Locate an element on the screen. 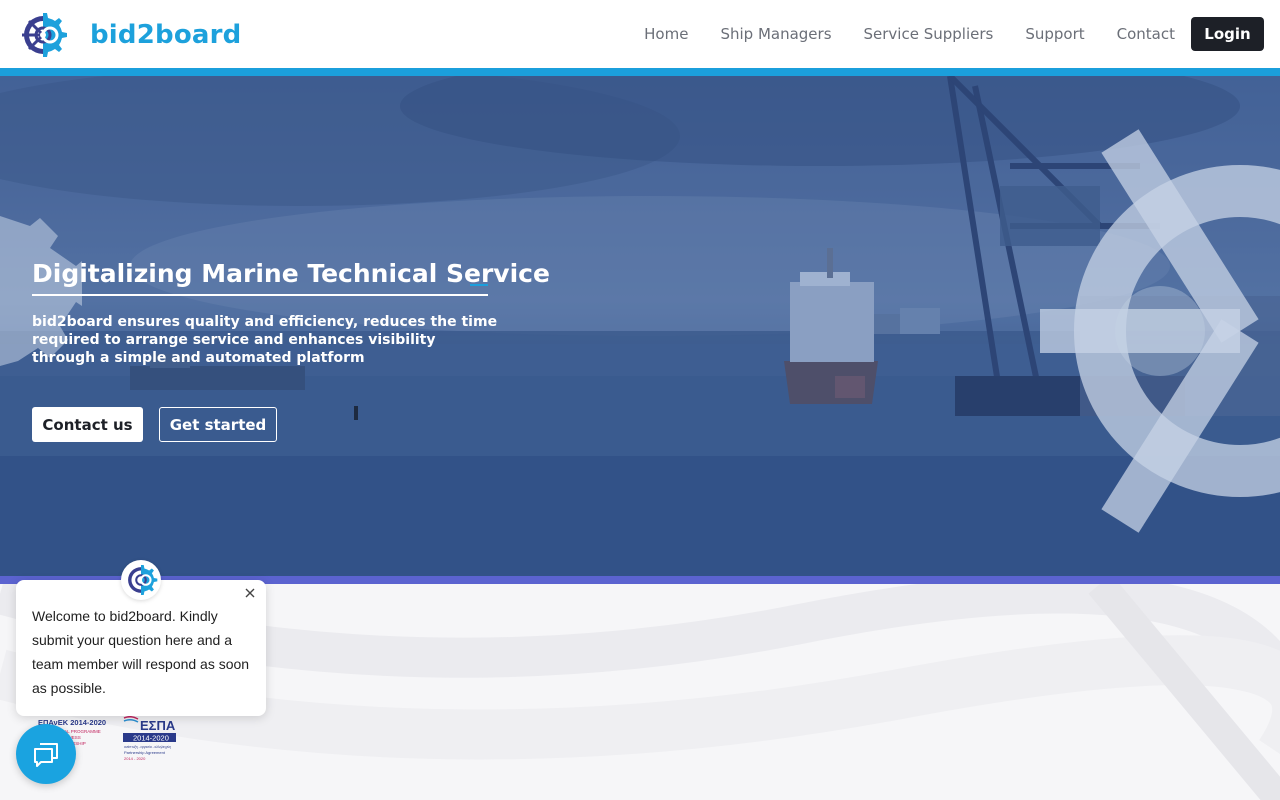 This screenshot has width=1280, height=800. chat-icon is located at coordinates (46, 755).